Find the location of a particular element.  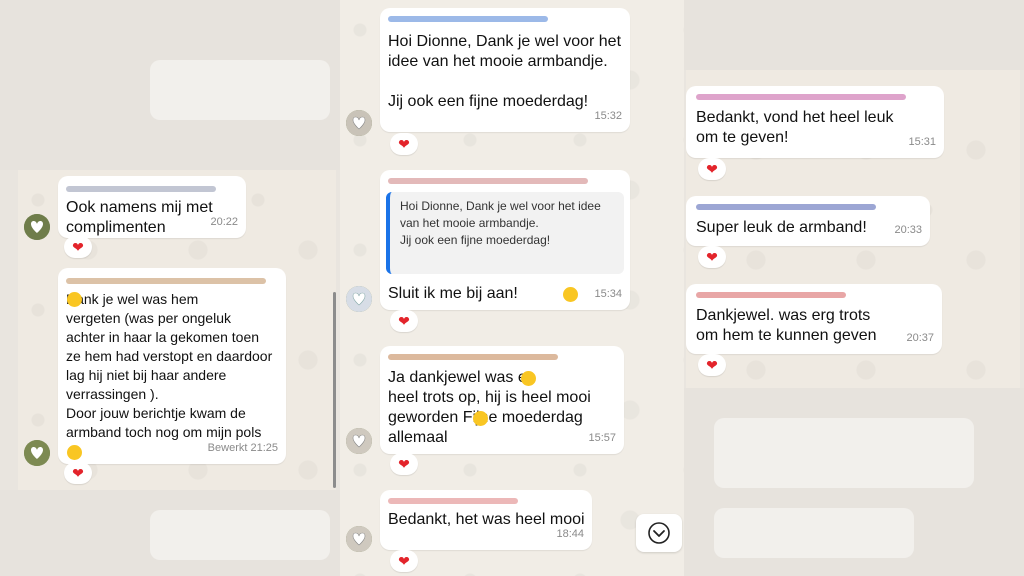

message-bubble: Ook namens mij met complimenten 20:22 is located at coordinates (152, 207).